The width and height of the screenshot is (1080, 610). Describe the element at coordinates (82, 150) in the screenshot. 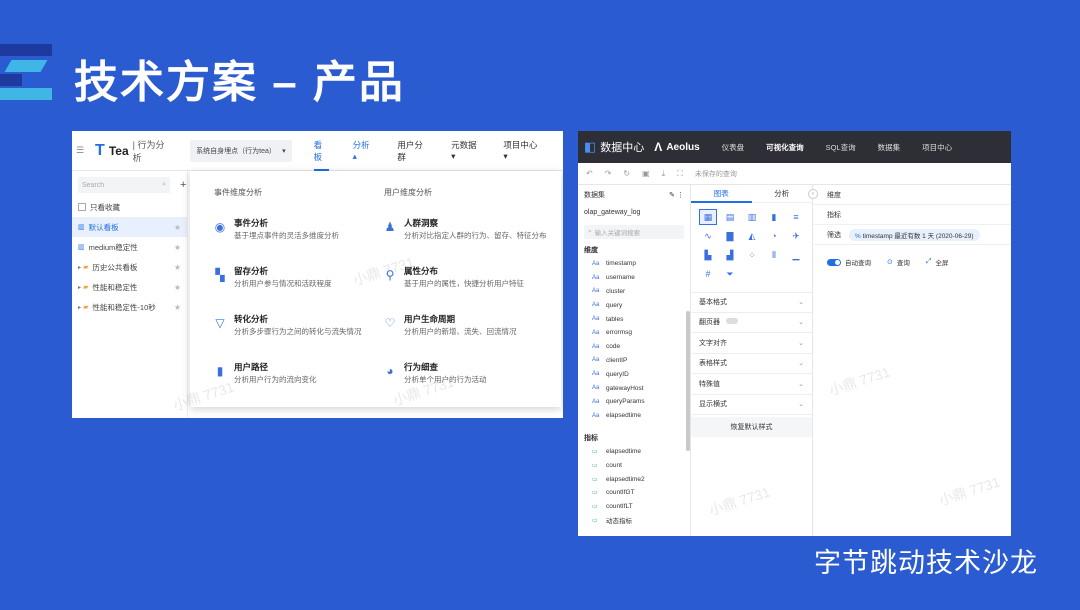

I see `menu-icon: ☰` at that location.